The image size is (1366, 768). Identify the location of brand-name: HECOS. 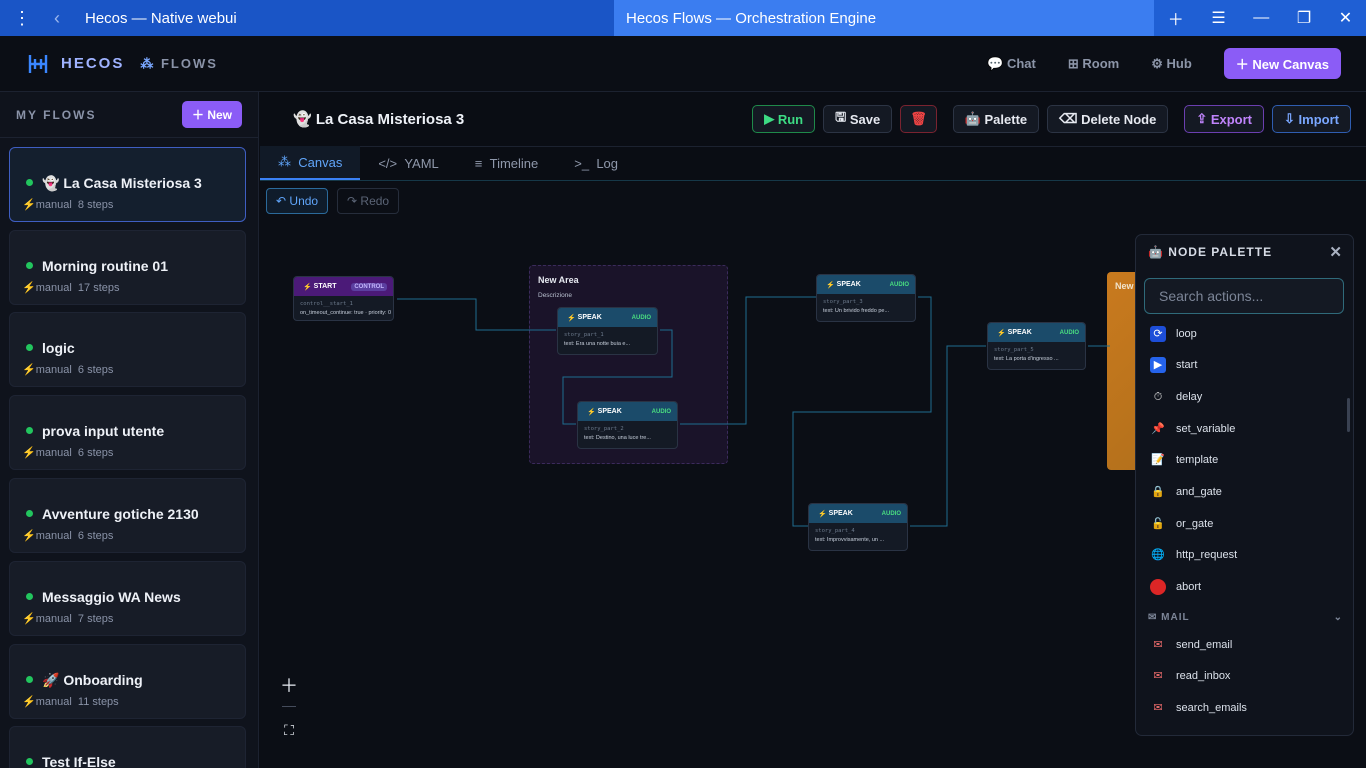
(92, 63).